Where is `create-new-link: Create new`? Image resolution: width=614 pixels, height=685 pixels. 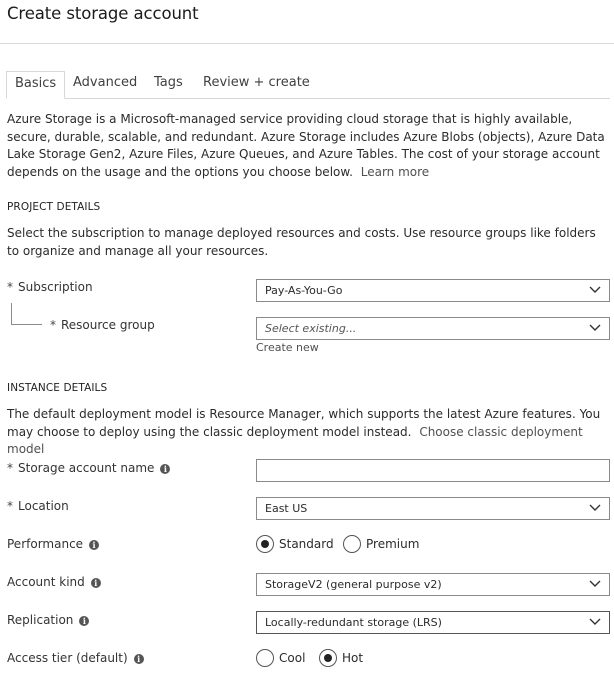 create-new-link: Create new is located at coordinates (287, 347).